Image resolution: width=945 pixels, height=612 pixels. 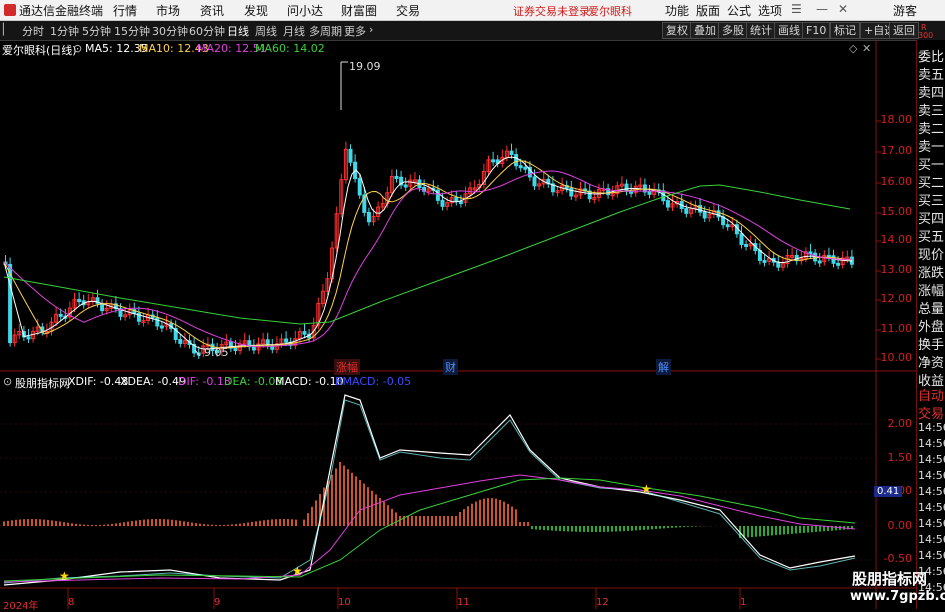 I want to click on period-tab-5min: 5分钟, so click(x=96, y=31).